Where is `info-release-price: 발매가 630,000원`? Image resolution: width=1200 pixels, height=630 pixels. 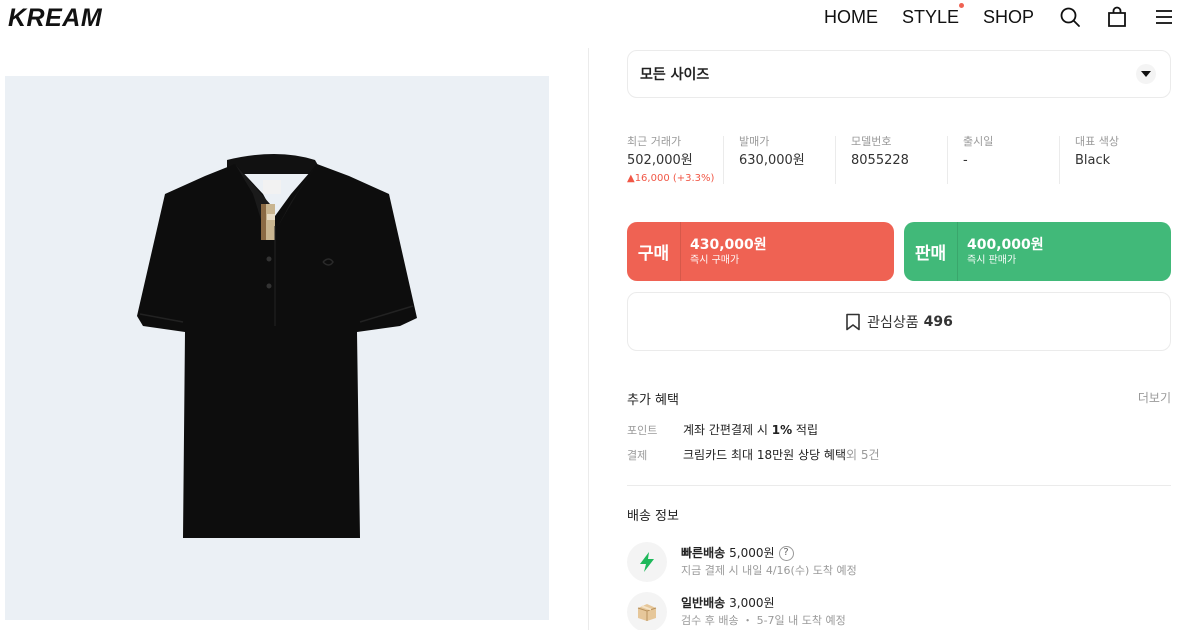 info-release-price: 발매가 630,000원 is located at coordinates (779, 161).